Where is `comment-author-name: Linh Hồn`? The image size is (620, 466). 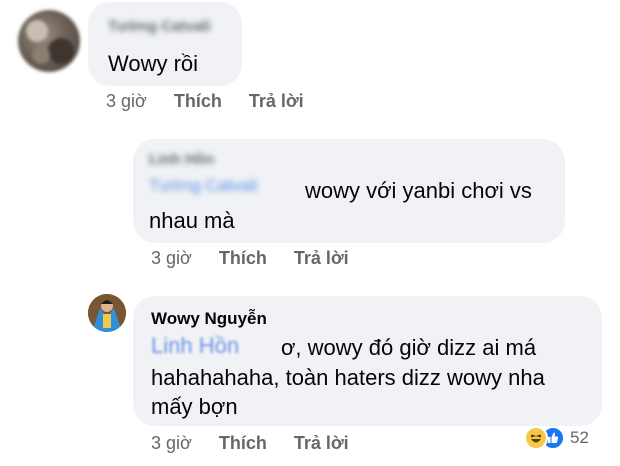 comment-author-name: Linh Hồn is located at coordinates (181, 159).